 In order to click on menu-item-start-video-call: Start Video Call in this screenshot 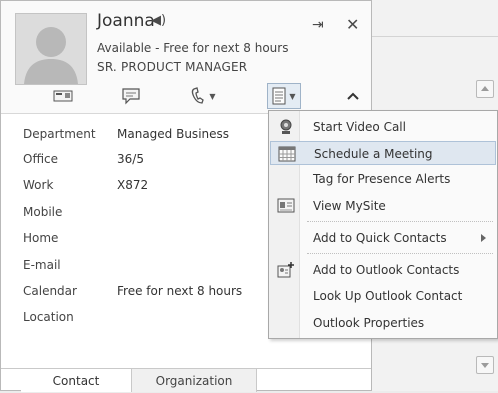, I will do `click(383, 127)`.